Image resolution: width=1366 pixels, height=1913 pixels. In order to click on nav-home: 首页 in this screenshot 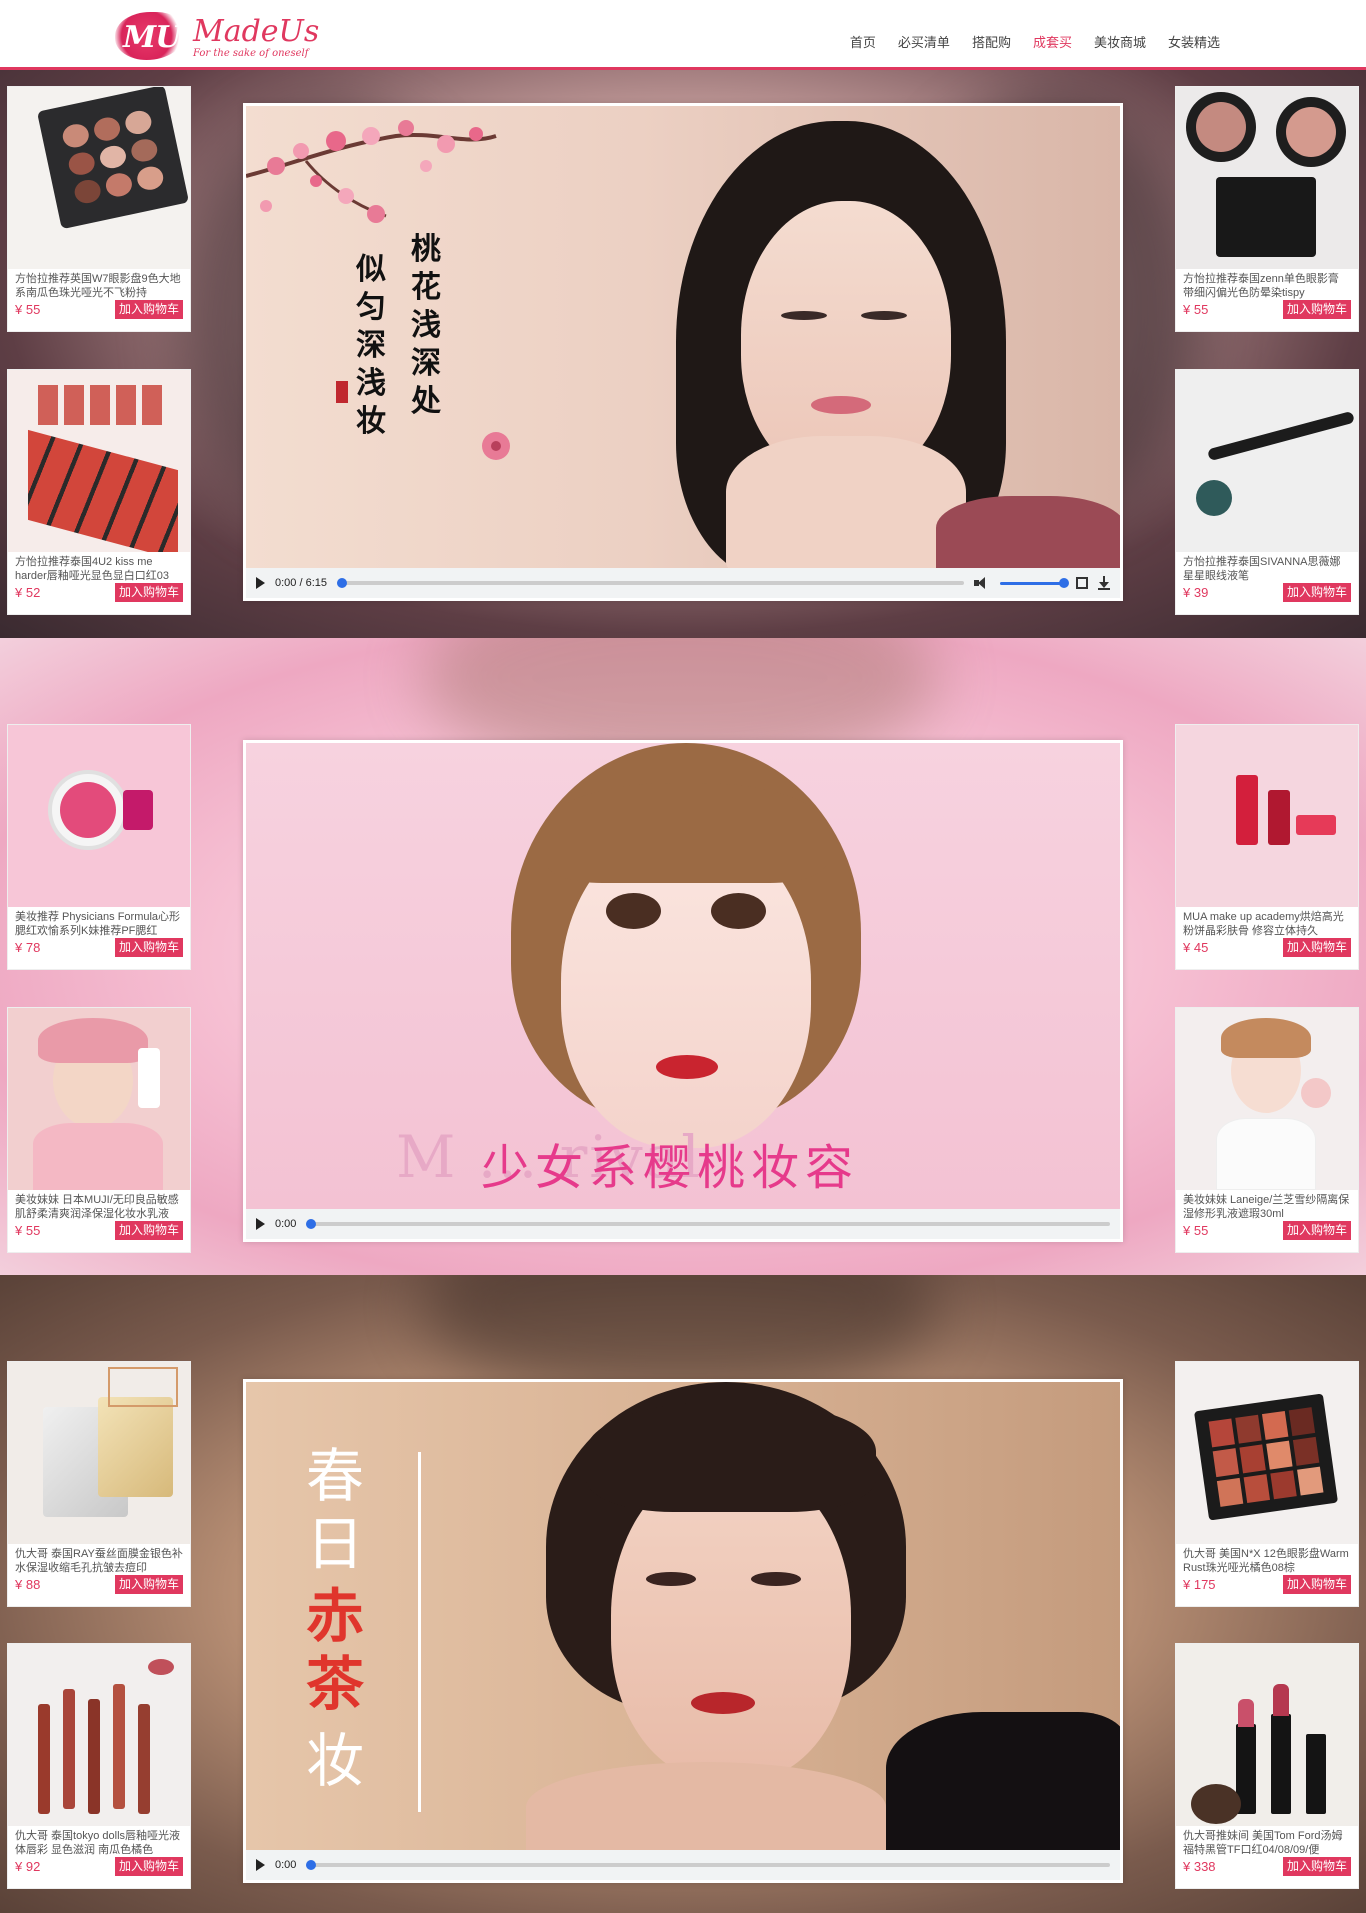, I will do `click(863, 41)`.